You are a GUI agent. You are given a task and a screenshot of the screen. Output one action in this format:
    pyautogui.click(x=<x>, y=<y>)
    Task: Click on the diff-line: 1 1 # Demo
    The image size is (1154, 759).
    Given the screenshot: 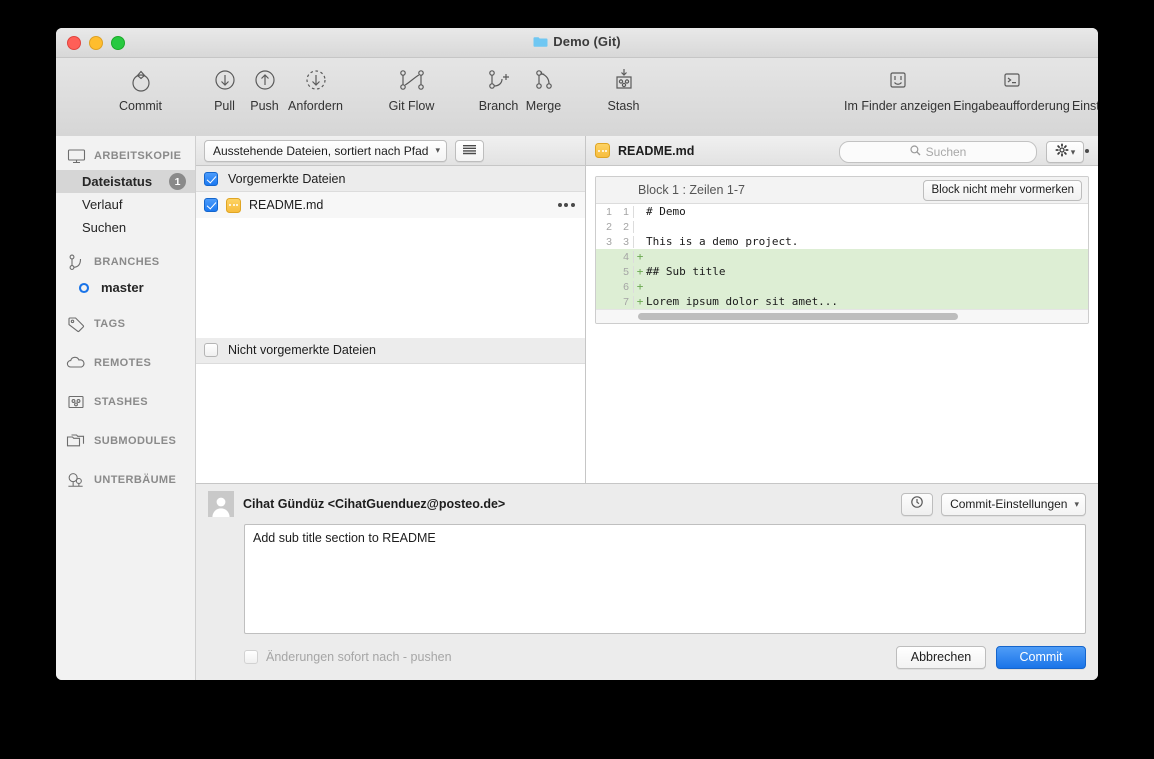 What is the action you would take?
    pyautogui.click(x=842, y=211)
    